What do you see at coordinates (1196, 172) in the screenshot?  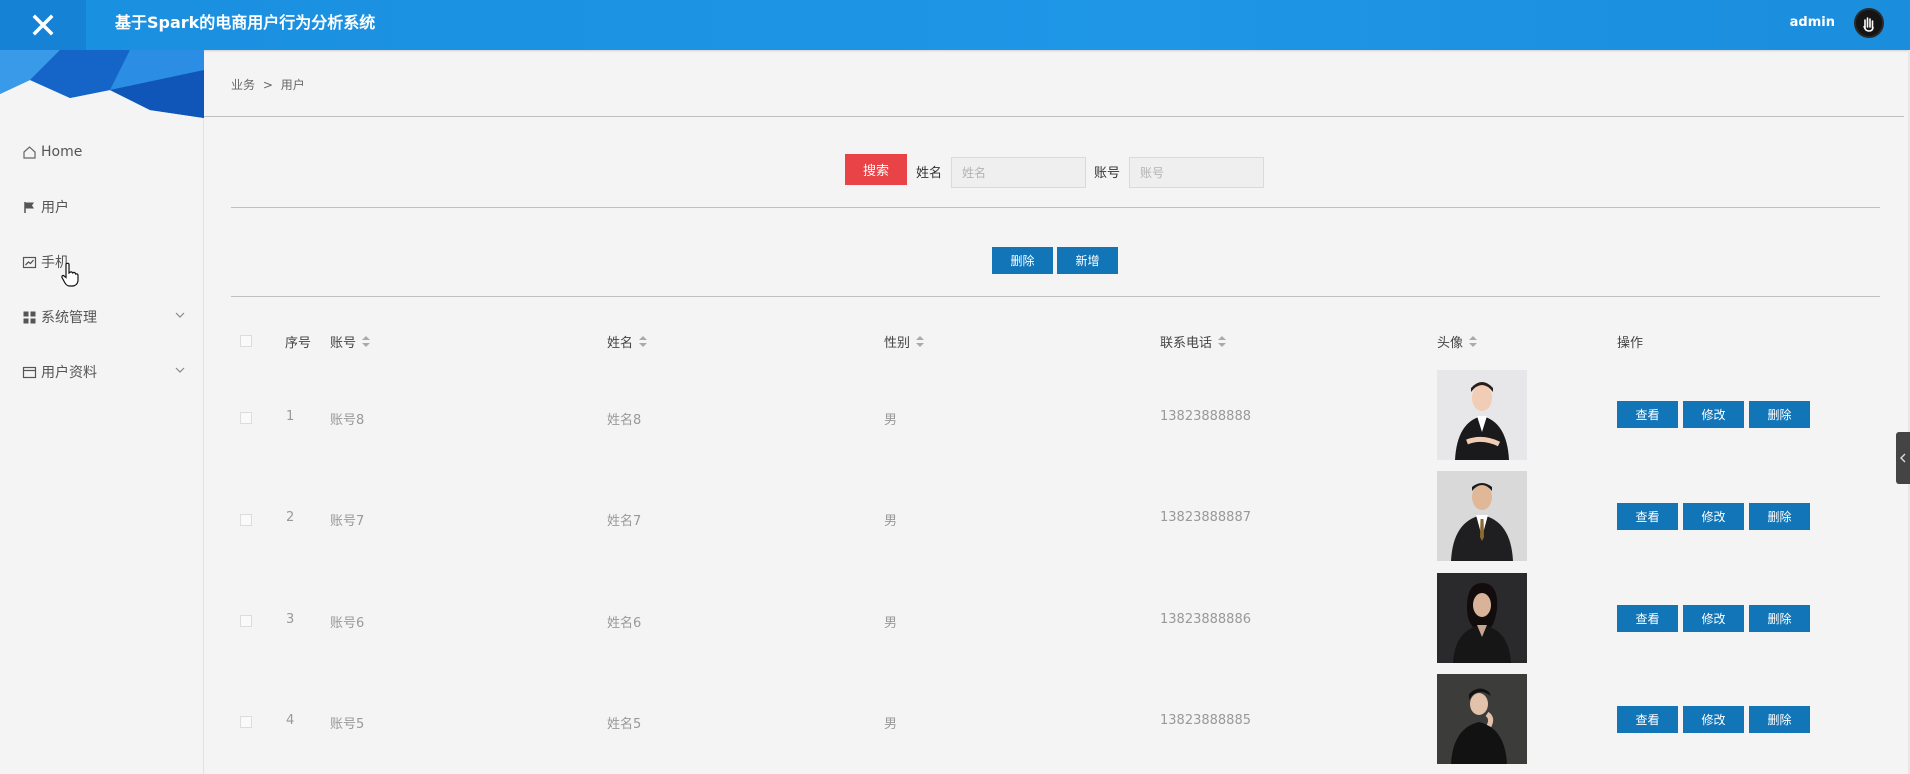 I see `account-search-input` at bounding box center [1196, 172].